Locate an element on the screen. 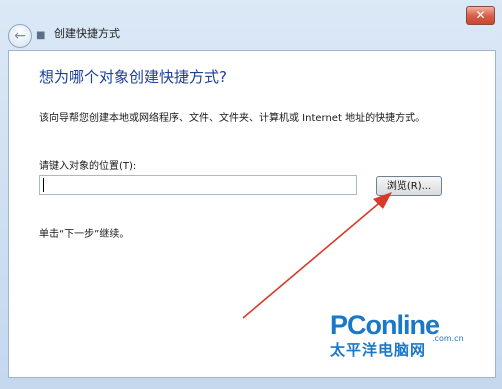 This screenshot has height=389, width=502. close-icon: ✕ is located at coordinates (480, 15).